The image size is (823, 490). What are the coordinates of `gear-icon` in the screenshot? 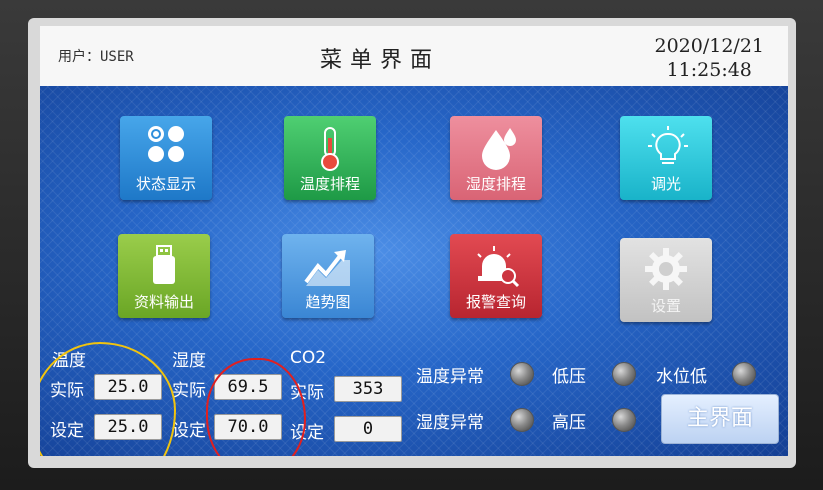 It's located at (666, 269).